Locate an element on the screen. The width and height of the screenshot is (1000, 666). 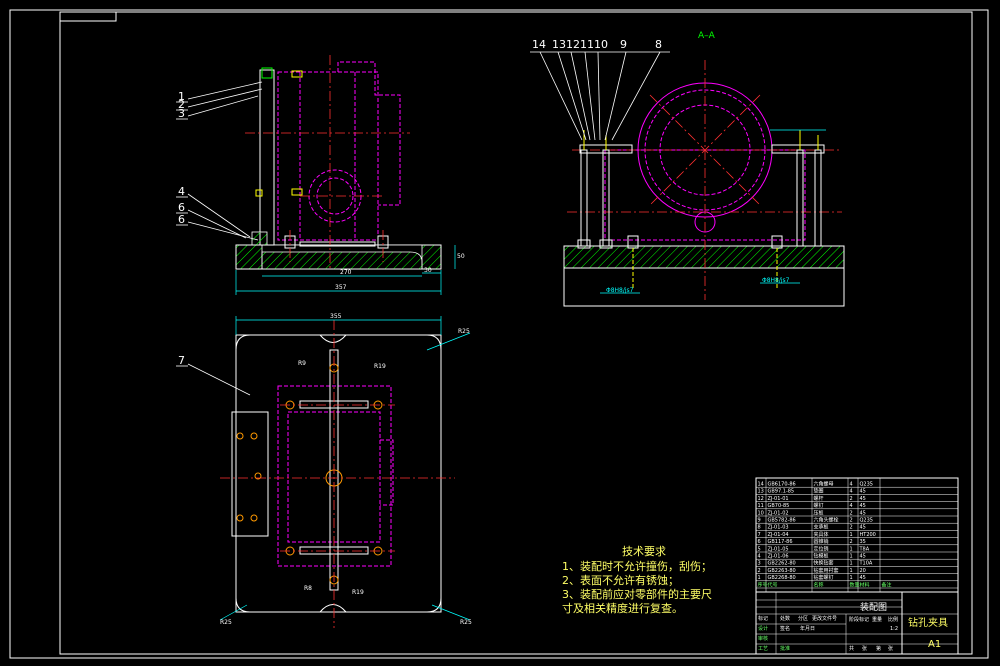
tech-item-3: 3、装配前应对零部件的主要尺 is located at coordinates (637, 594).